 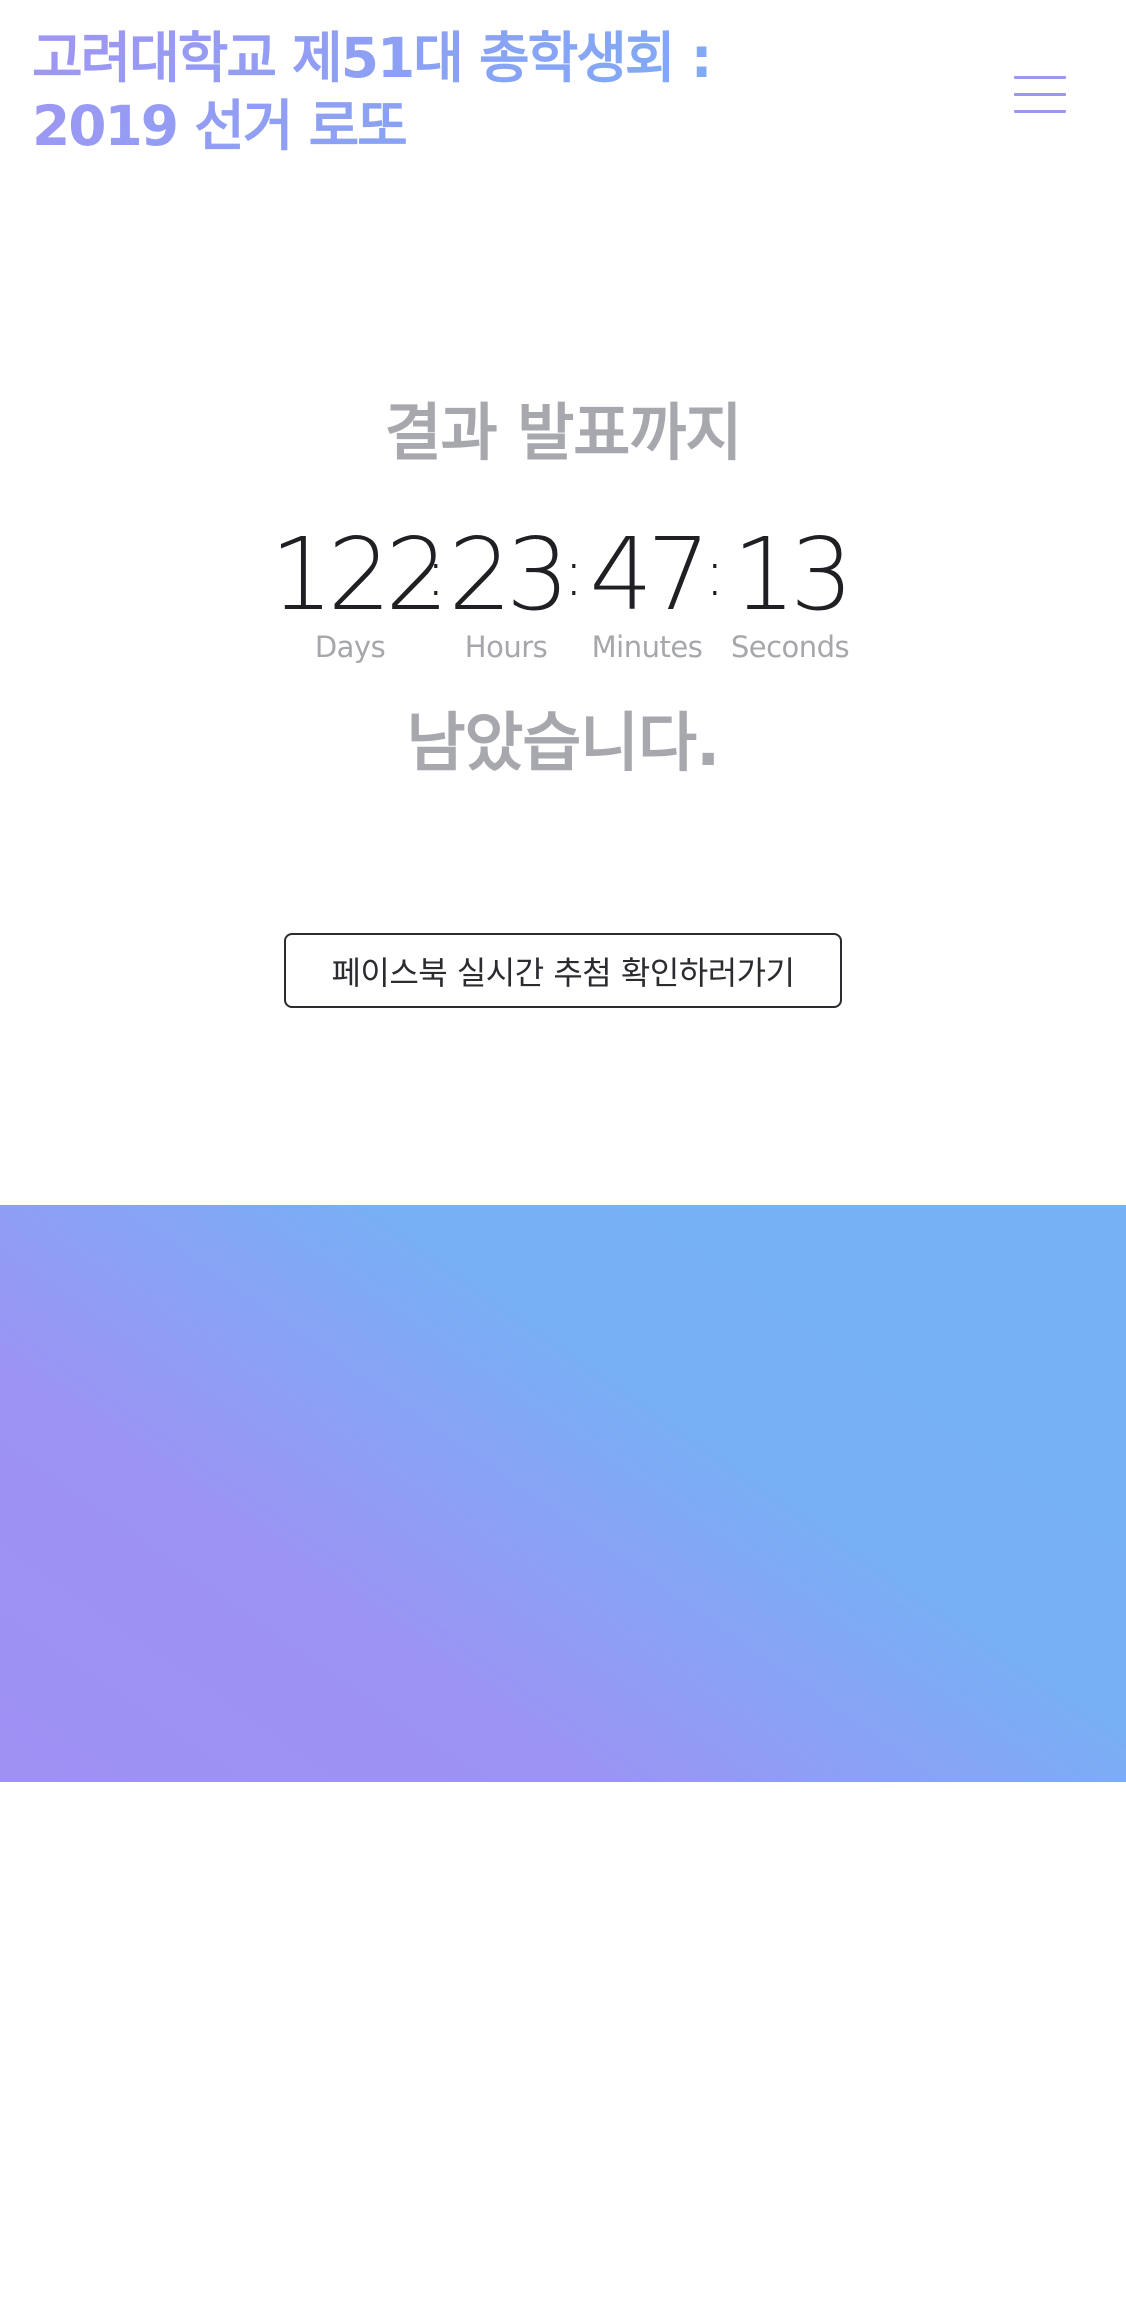 What do you see at coordinates (506, 647) in the screenshot?
I see `hours-label: Hours` at bounding box center [506, 647].